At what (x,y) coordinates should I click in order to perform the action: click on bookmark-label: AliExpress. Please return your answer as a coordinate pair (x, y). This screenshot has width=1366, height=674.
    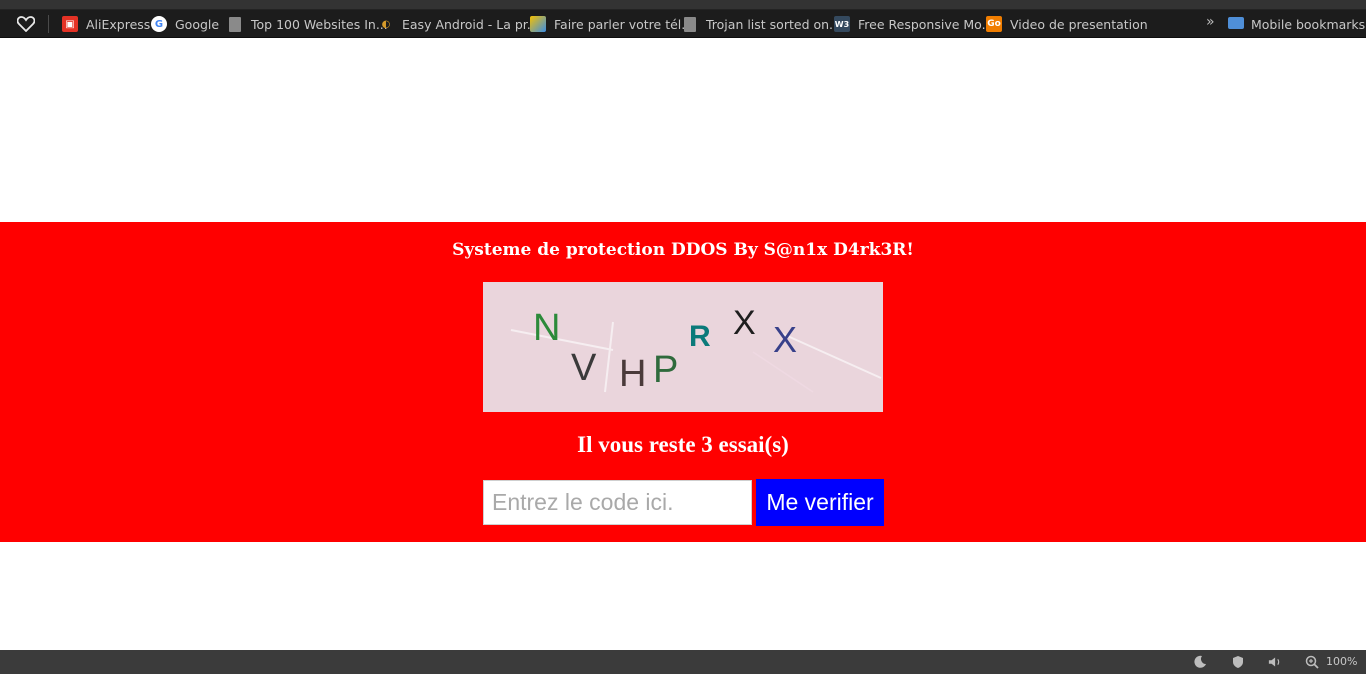
    Looking at the image, I should click on (118, 24).